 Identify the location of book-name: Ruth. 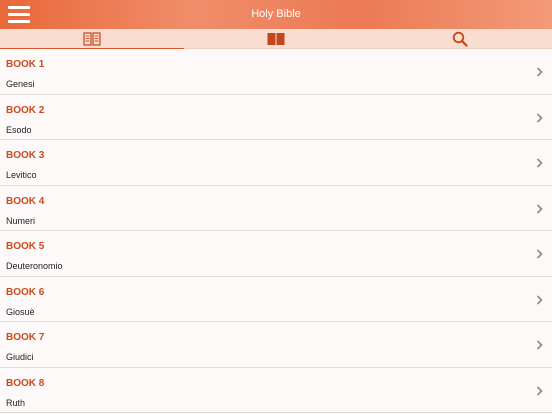
(16, 402).